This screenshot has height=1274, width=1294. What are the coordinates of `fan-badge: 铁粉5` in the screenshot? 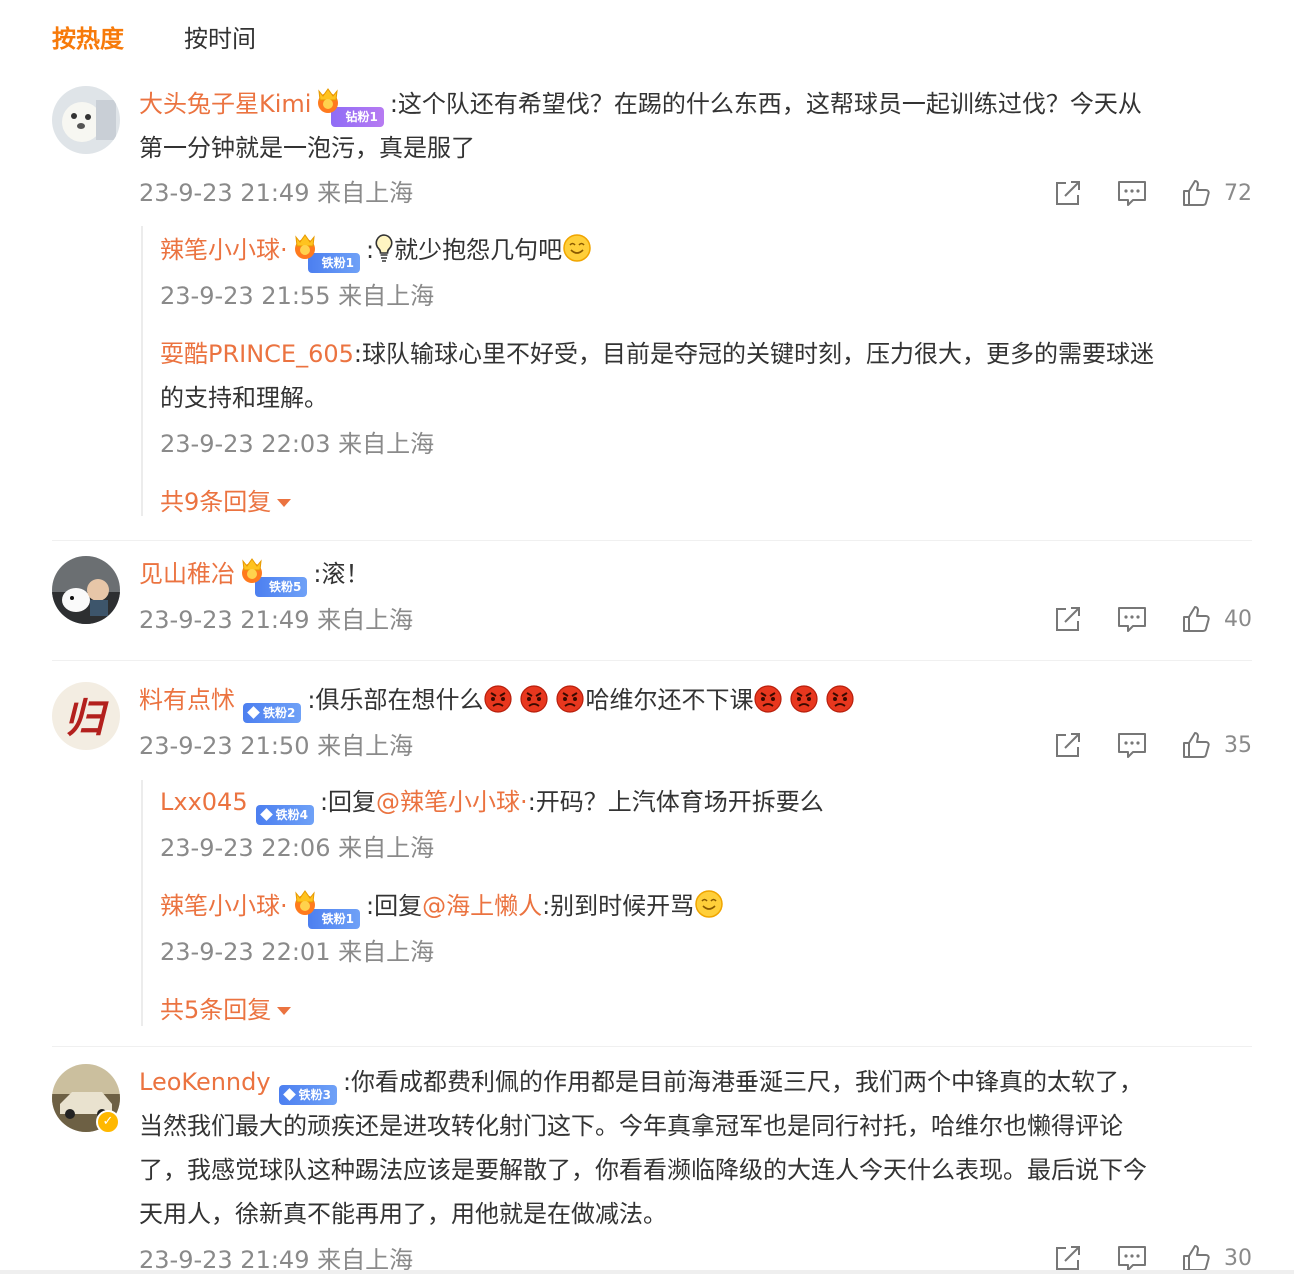 It's located at (275, 579).